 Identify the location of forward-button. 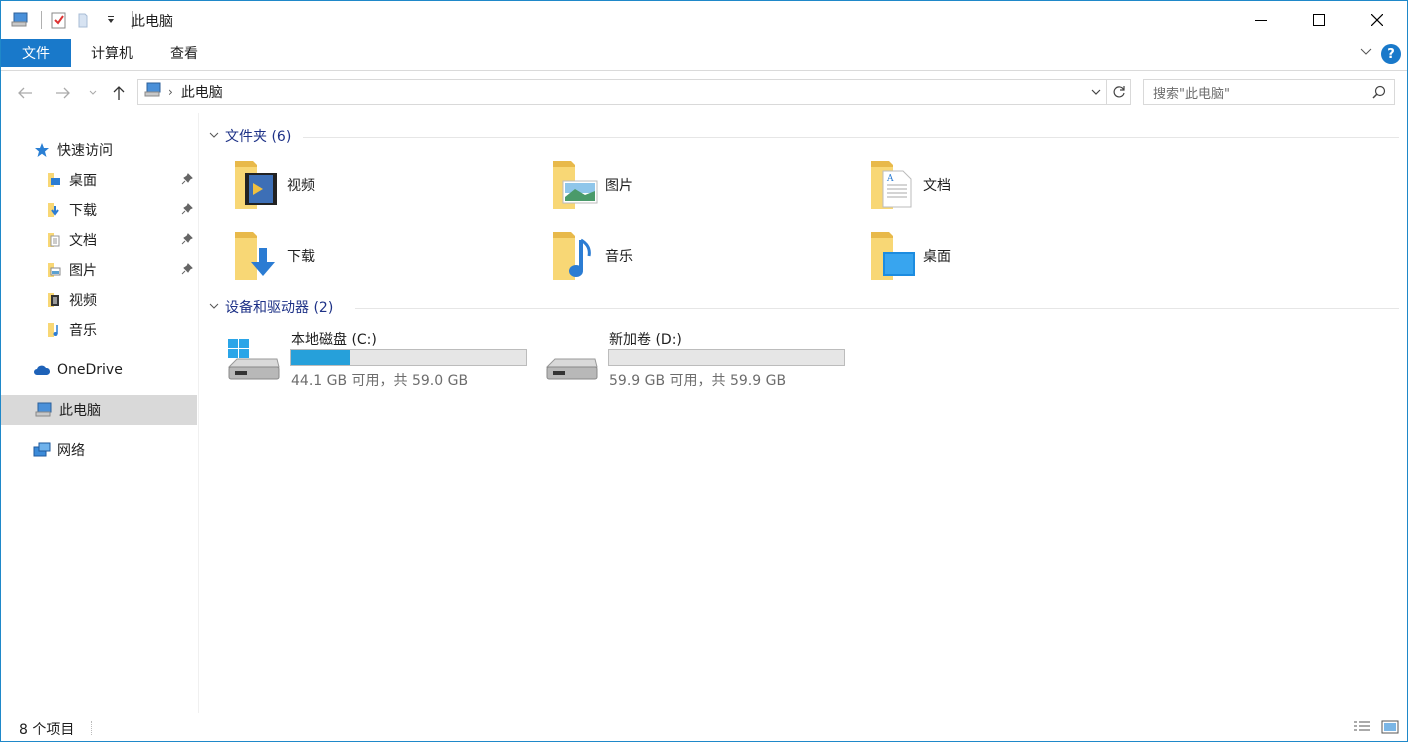
(63, 93).